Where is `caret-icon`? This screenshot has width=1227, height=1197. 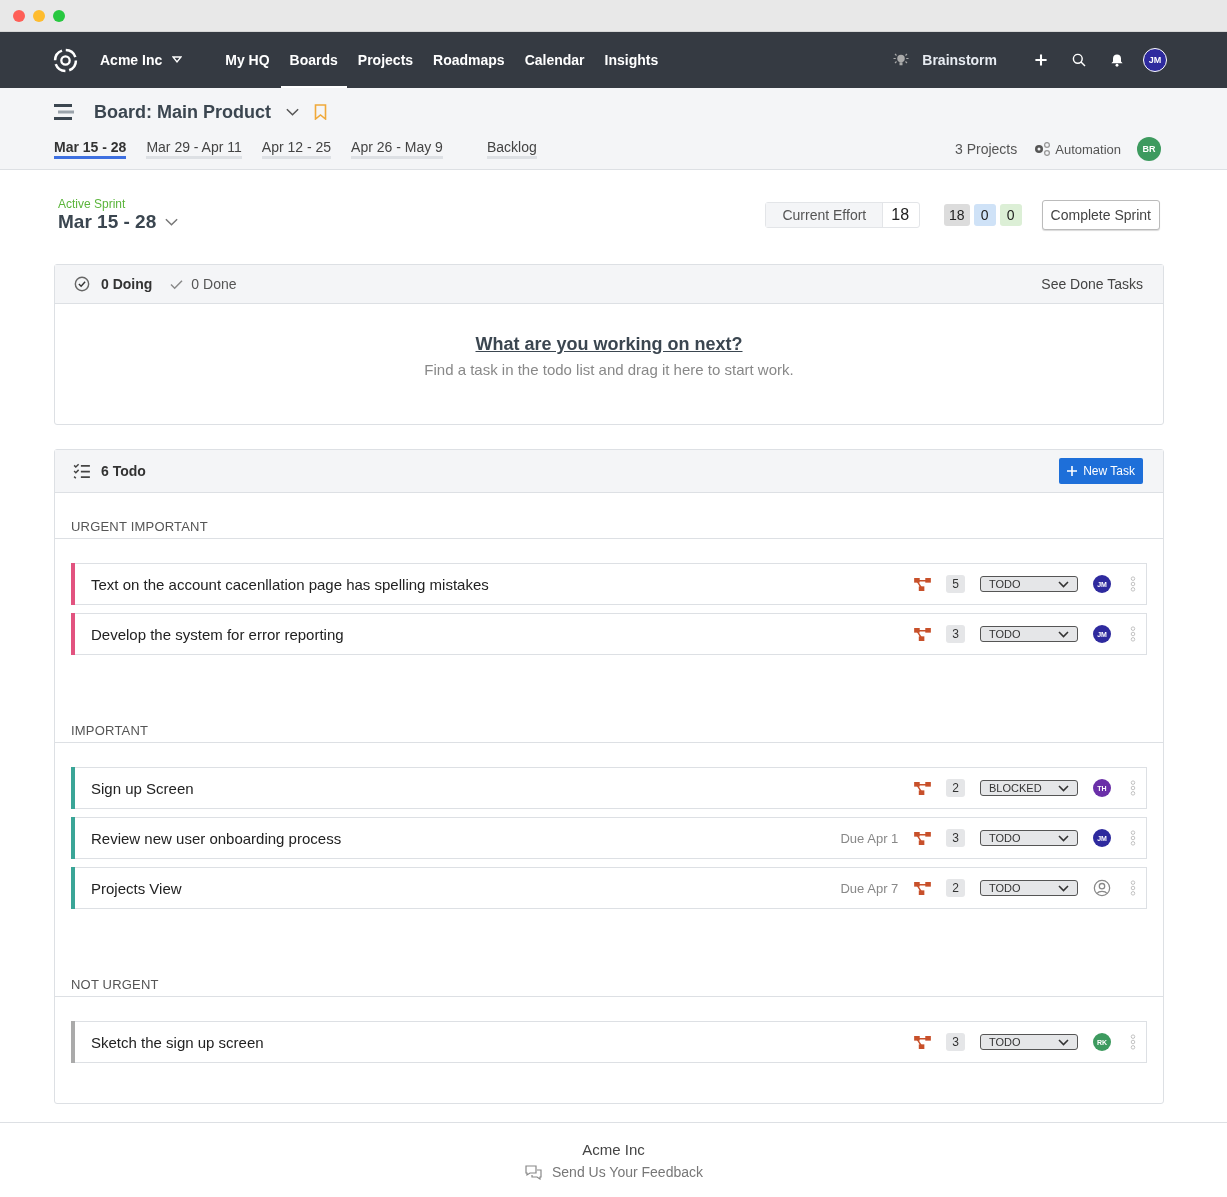 caret-icon is located at coordinates (177, 60).